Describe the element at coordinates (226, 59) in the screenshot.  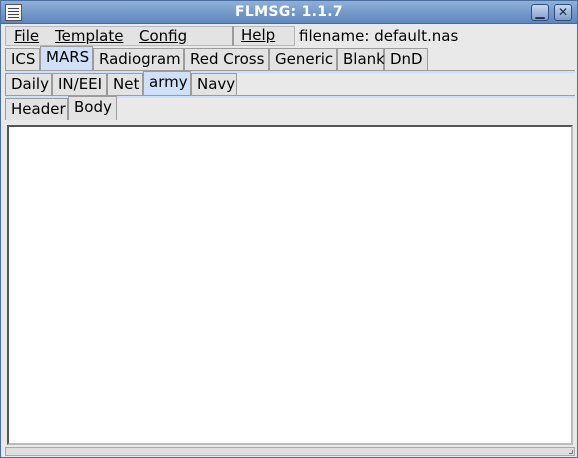
I see `tab-red-cross: Red Cross` at that location.